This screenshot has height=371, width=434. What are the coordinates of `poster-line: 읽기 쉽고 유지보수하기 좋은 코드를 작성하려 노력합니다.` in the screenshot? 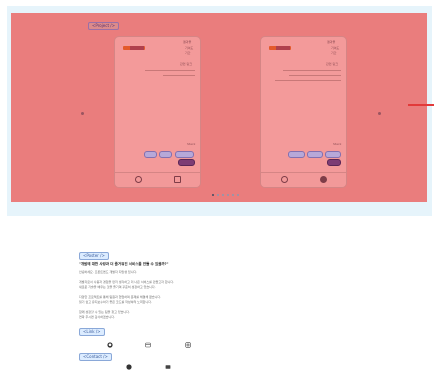 It's located at (115, 302).